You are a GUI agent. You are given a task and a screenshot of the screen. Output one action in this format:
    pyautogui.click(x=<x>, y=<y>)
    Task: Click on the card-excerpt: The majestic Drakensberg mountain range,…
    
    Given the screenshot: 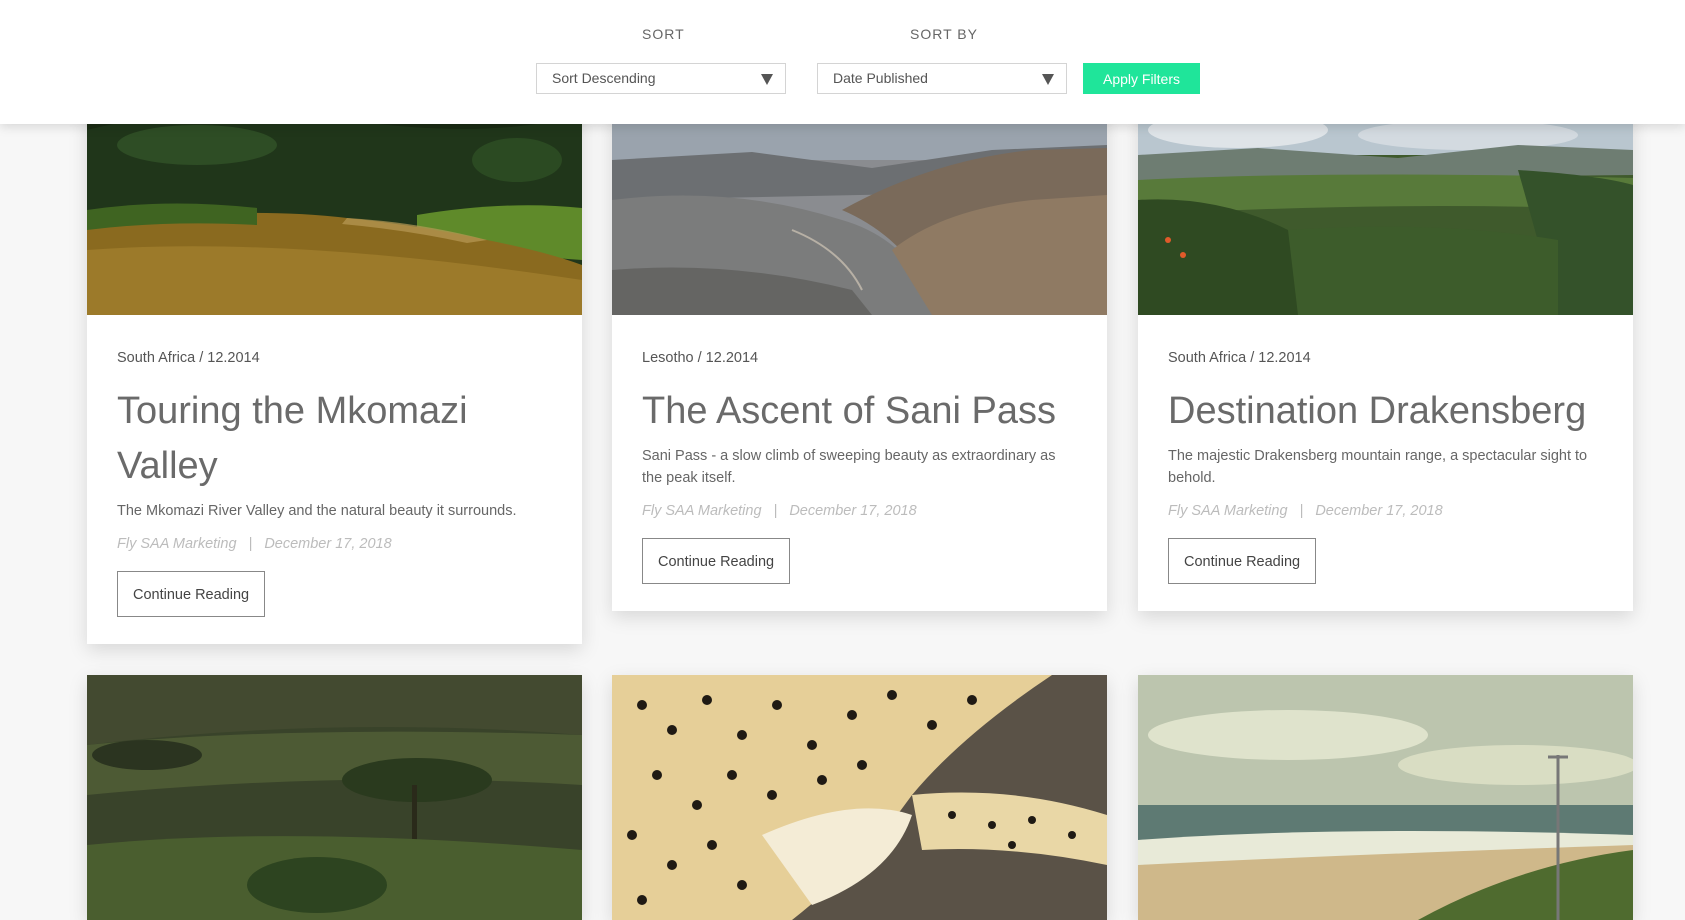 What is the action you would take?
    pyautogui.click(x=1378, y=467)
    